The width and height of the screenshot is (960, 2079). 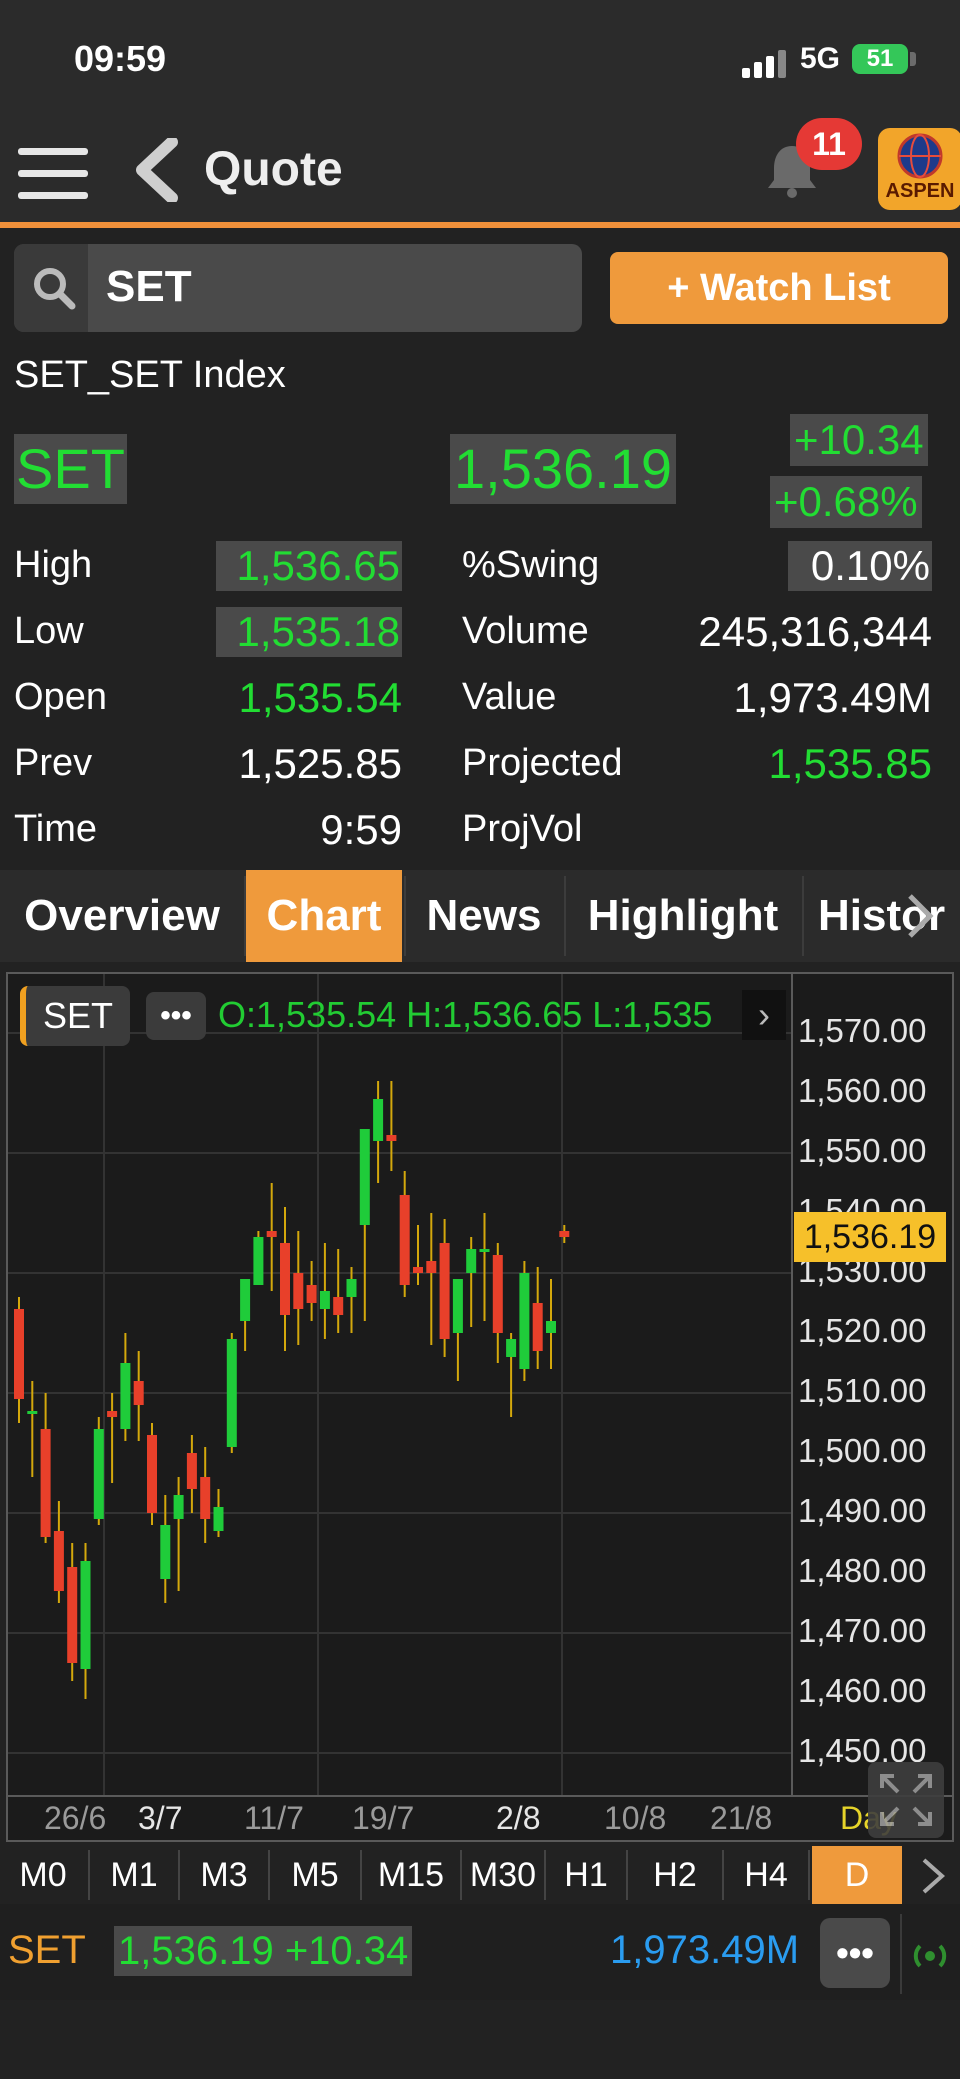 What do you see at coordinates (930, 1956) in the screenshot?
I see `live-stream-icon` at bounding box center [930, 1956].